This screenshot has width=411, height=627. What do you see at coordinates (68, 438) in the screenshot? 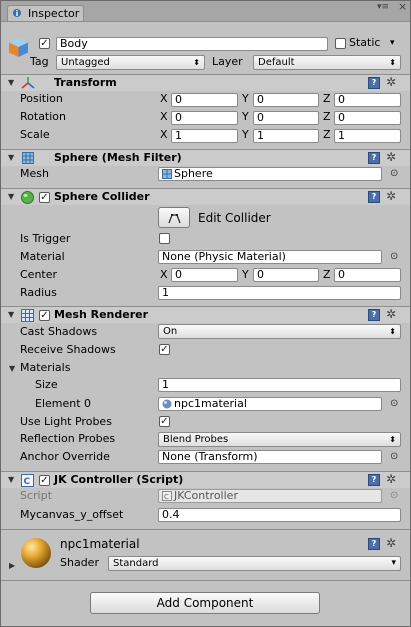
I see `reflection-probes-label: Reflection Probes` at bounding box center [68, 438].